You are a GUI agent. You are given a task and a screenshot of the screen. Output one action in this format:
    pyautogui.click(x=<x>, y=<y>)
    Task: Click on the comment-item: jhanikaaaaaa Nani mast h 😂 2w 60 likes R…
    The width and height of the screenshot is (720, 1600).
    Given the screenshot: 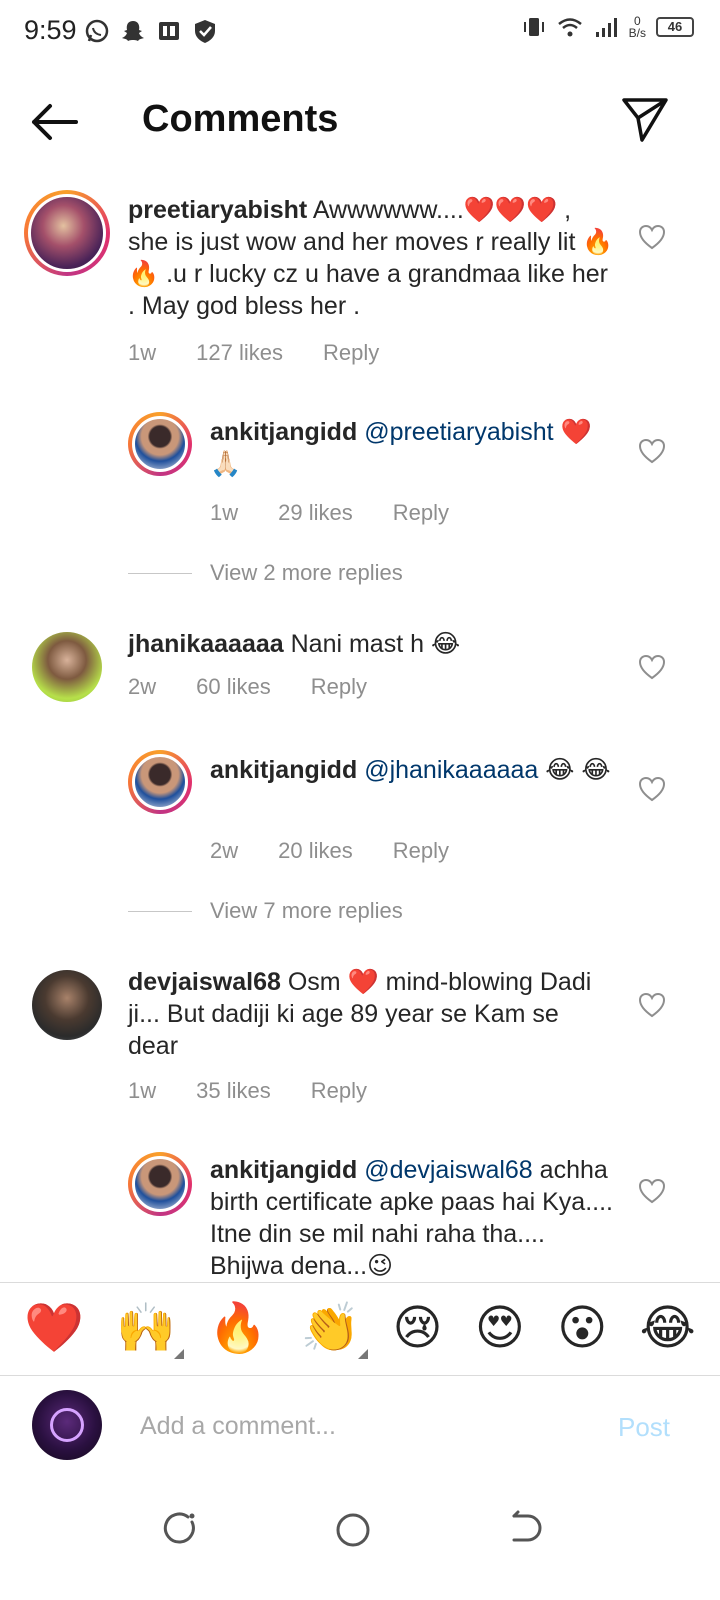 What is the action you would take?
    pyautogui.click(x=360, y=678)
    